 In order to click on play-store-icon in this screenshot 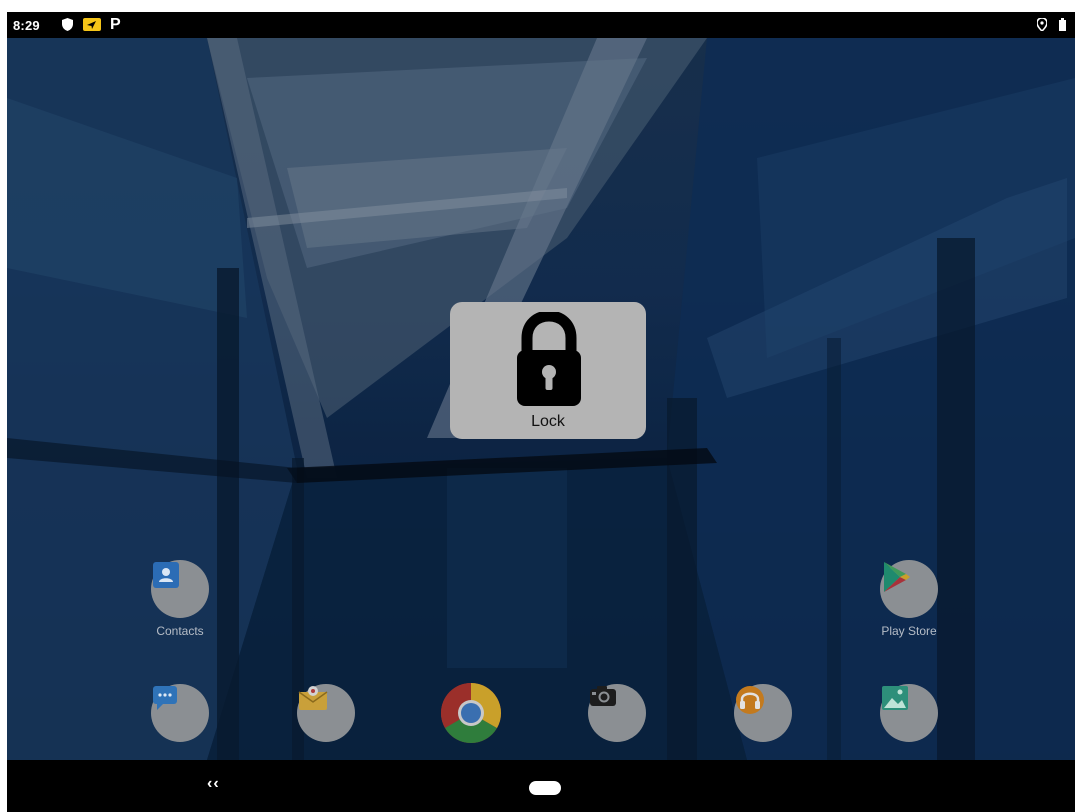, I will do `click(909, 589)`.